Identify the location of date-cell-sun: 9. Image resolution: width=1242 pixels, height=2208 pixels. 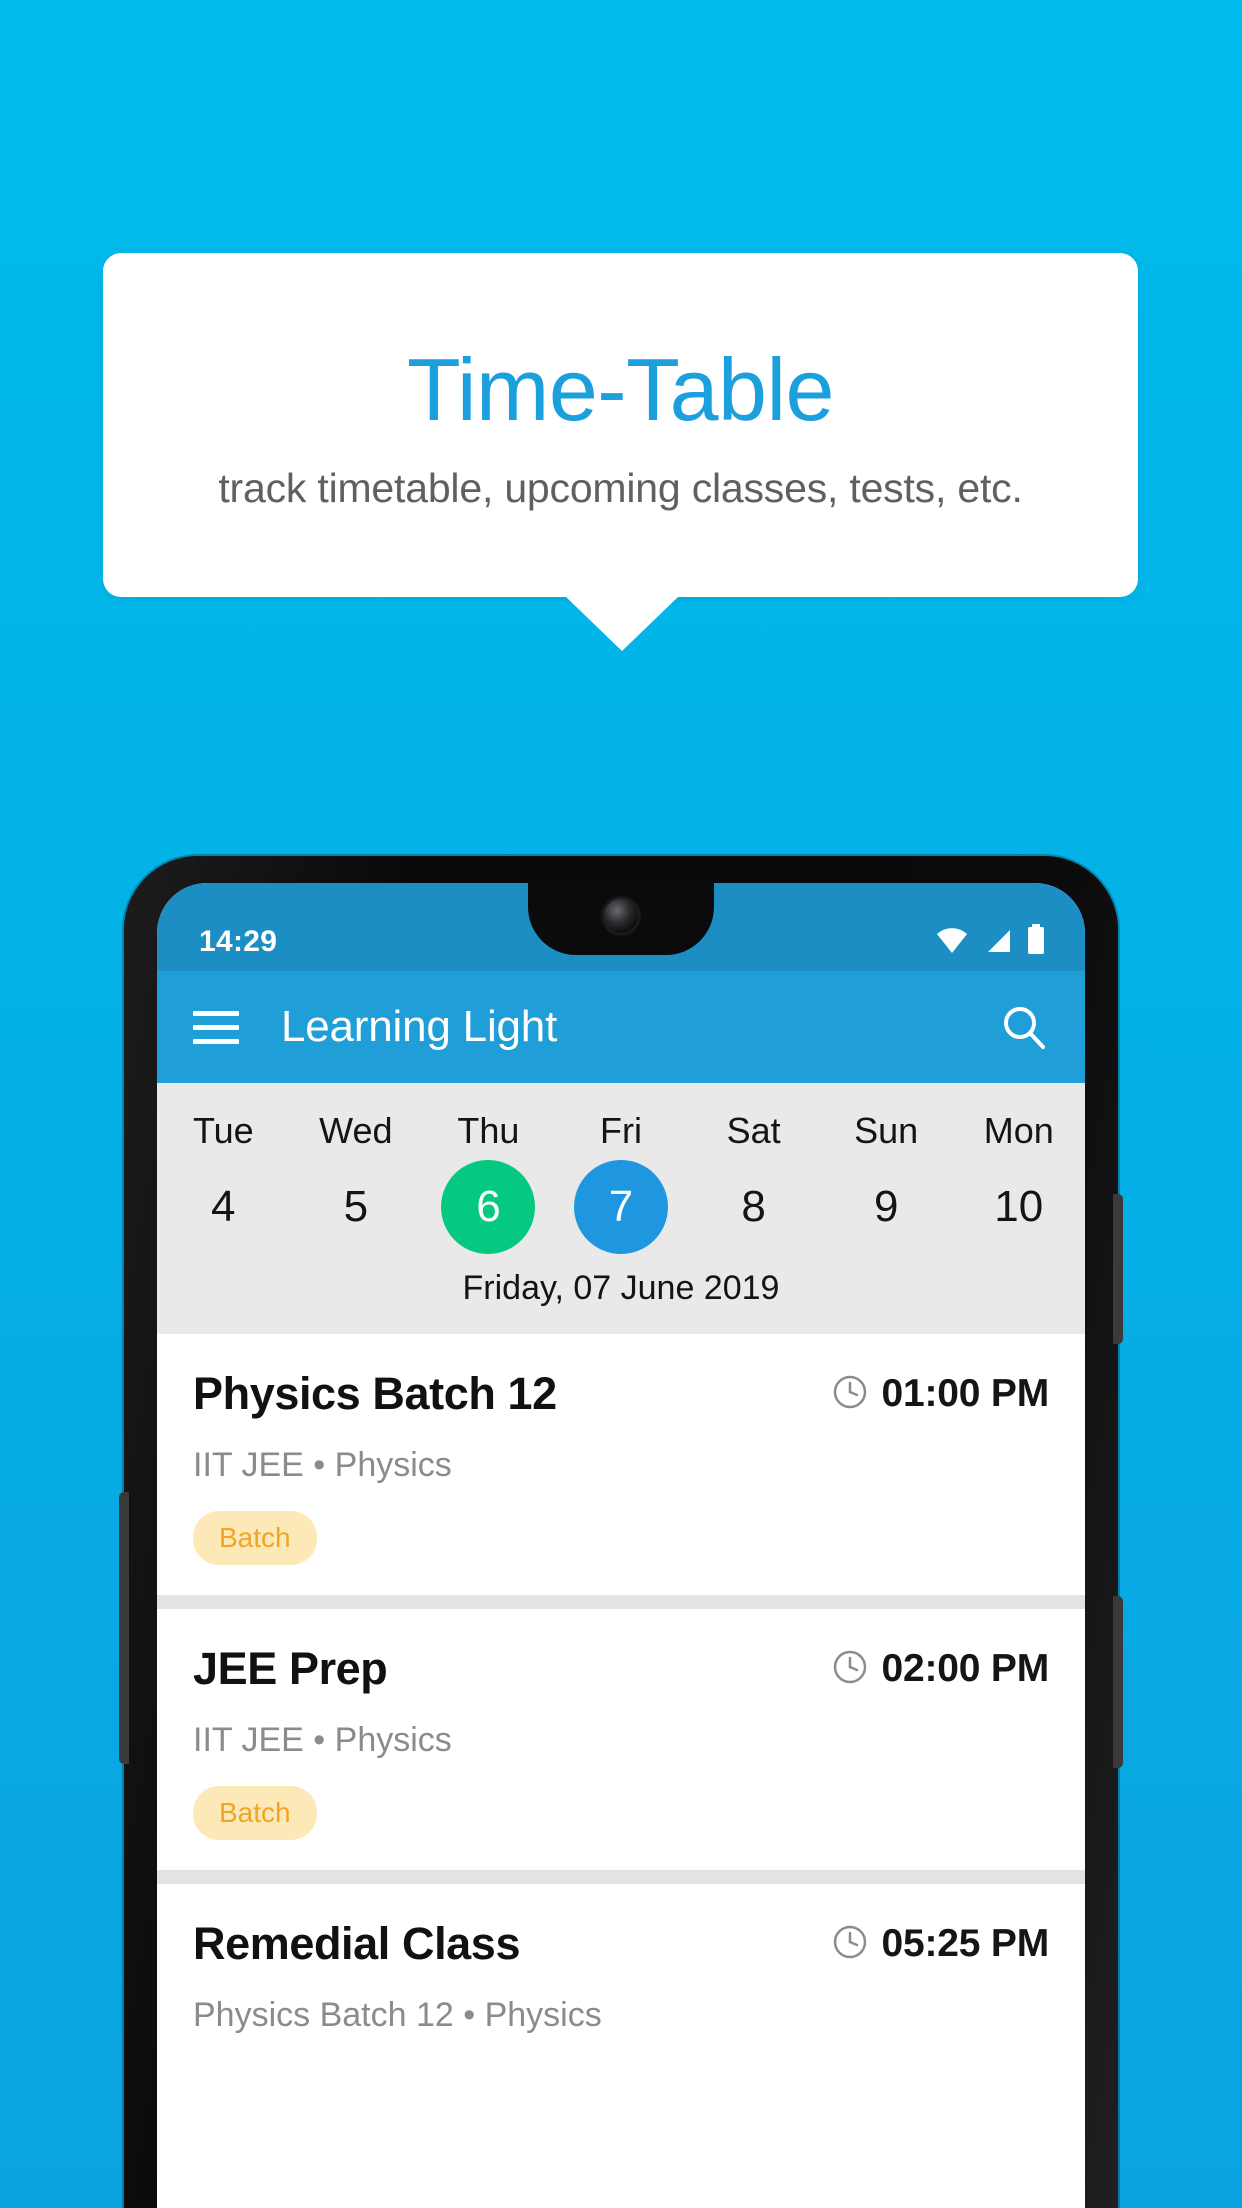
(886, 1207).